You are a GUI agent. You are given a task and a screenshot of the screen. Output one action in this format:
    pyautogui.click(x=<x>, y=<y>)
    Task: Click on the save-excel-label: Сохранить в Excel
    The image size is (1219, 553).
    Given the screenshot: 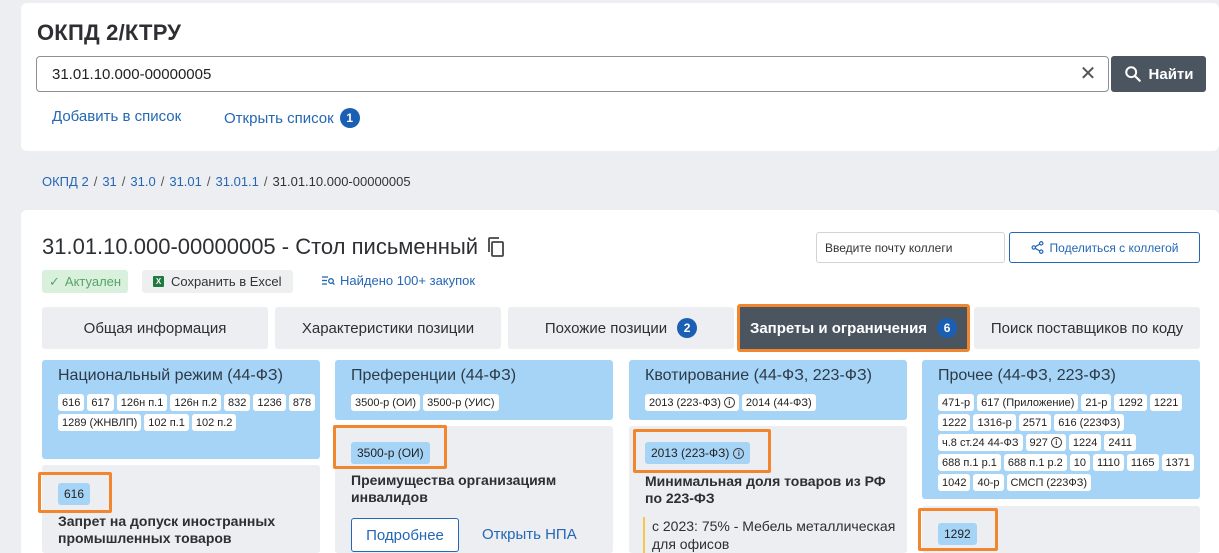 What is the action you would take?
    pyautogui.click(x=226, y=281)
    